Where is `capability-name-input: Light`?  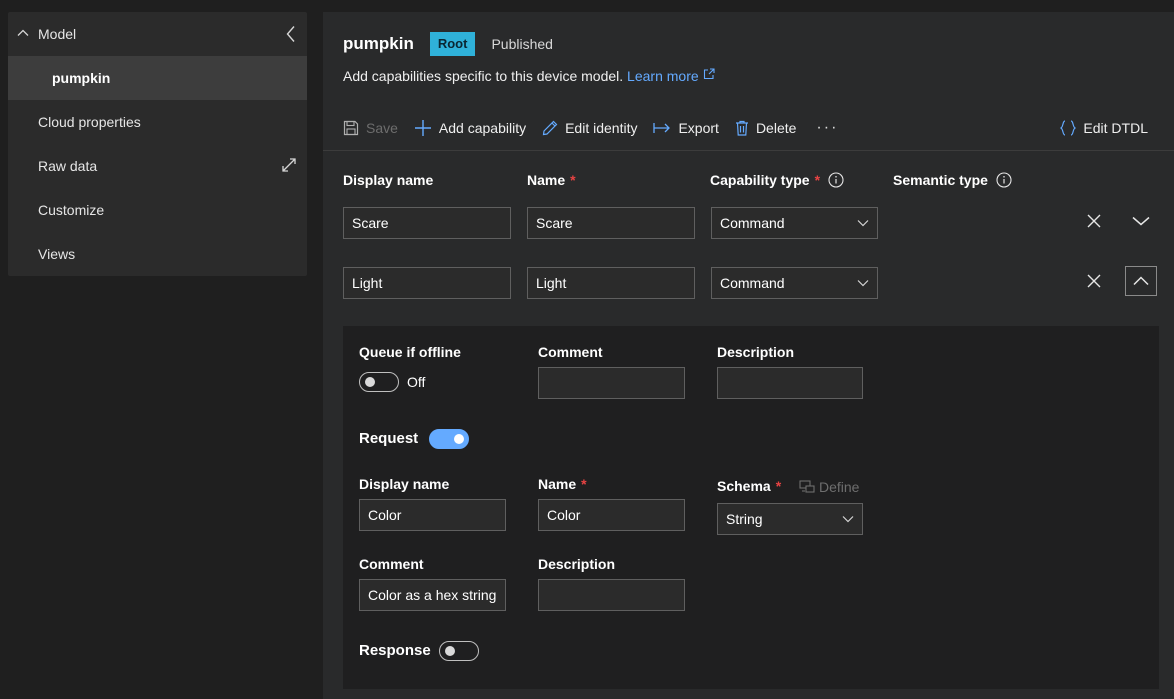 capability-name-input: Light is located at coordinates (611, 283).